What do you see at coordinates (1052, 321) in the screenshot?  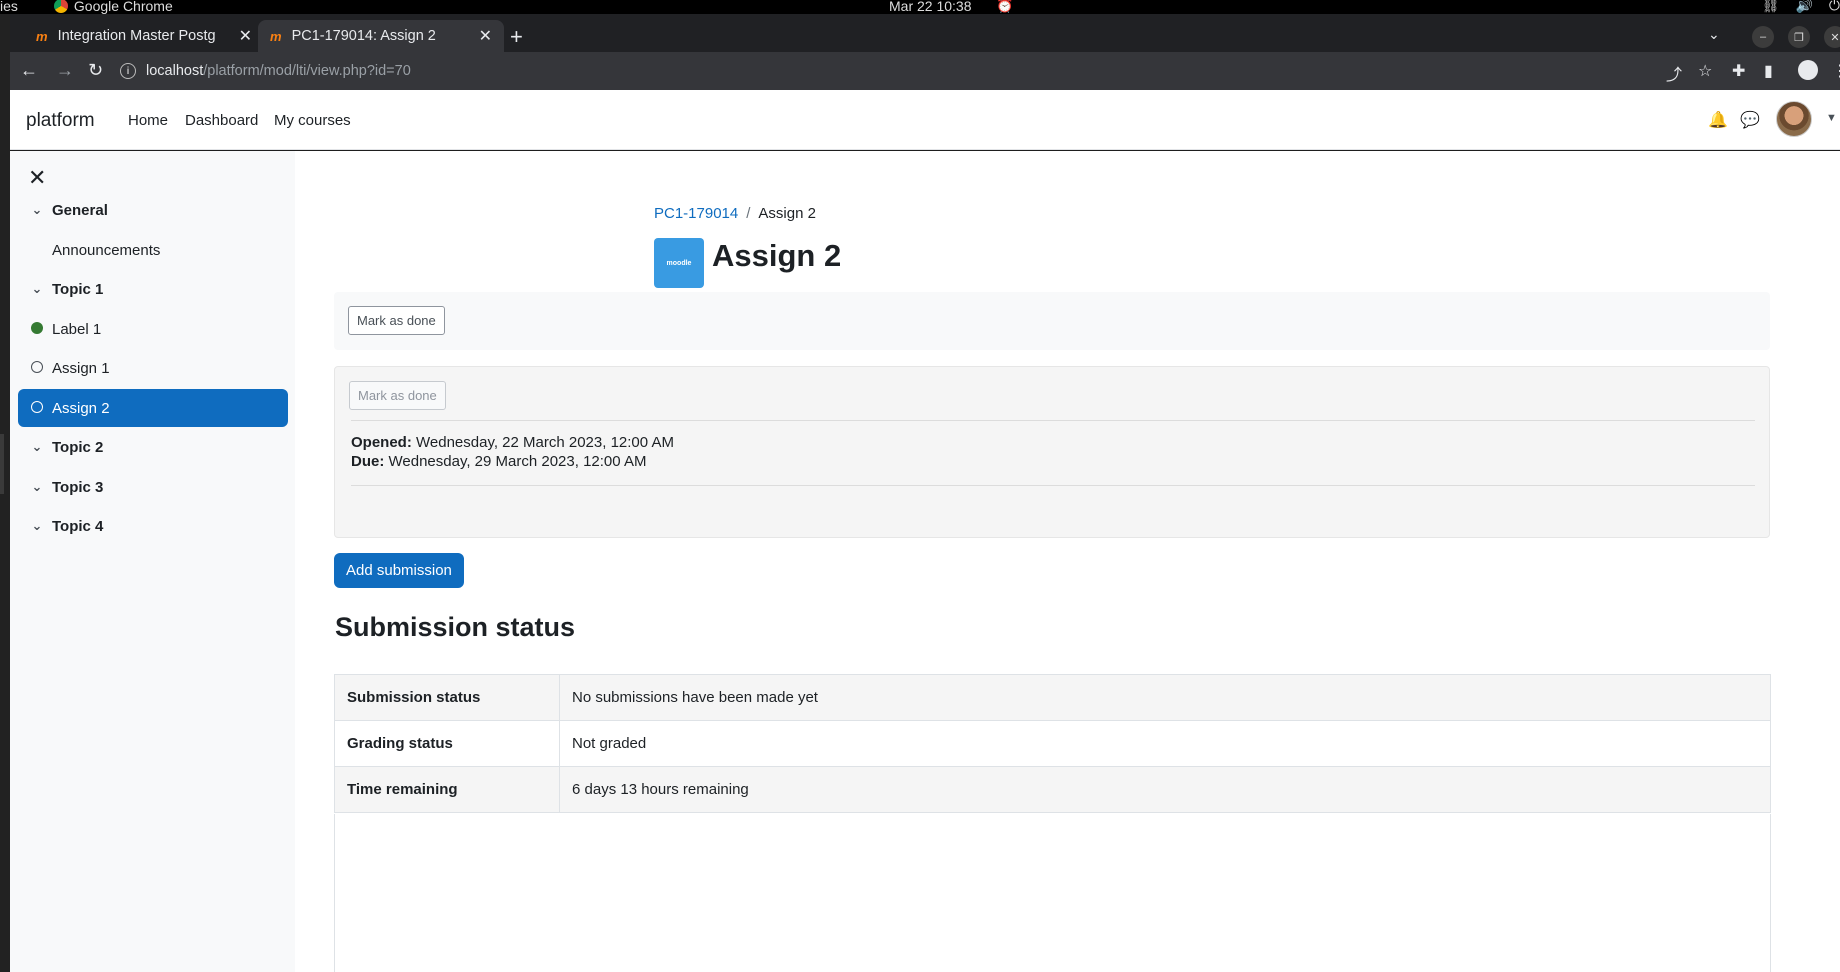 I see `completion-panel: Mark as done` at bounding box center [1052, 321].